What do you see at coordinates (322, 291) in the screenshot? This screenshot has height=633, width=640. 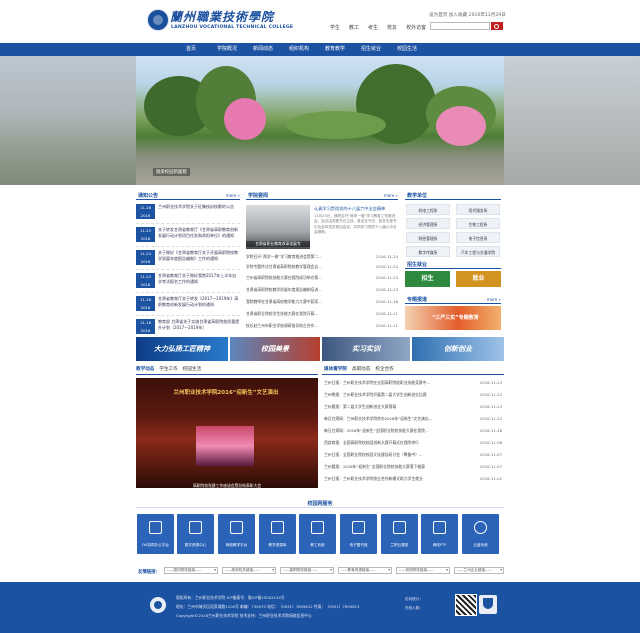 I see `news-item: 甘肃省高职院校教学质量年度报告编制培训... 2016-11-23` at bounding box center [322, 291].